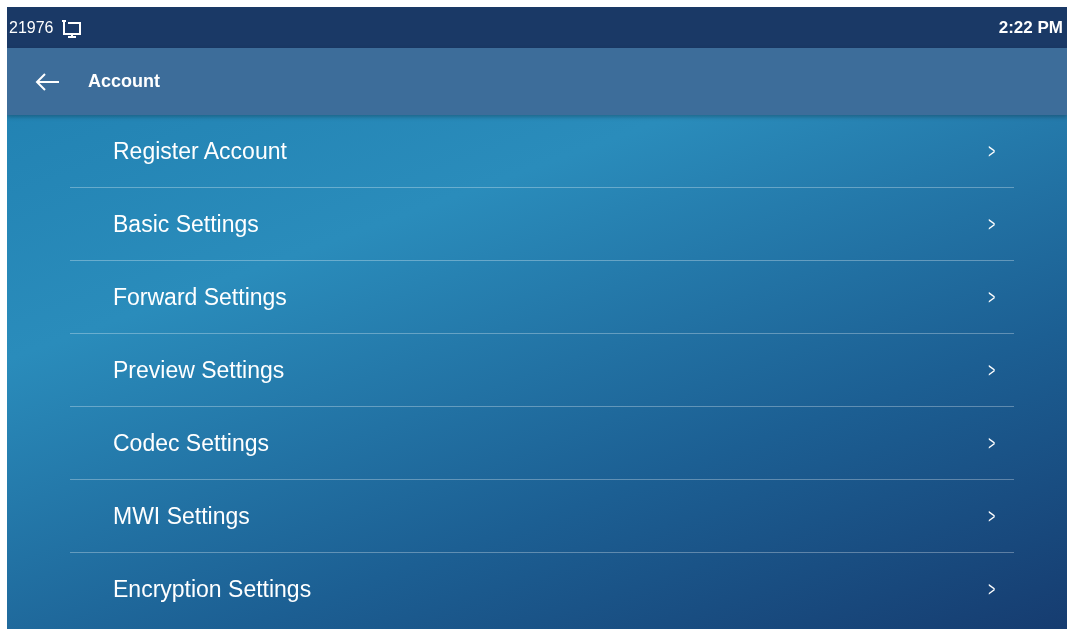 This screenshot has width=1067, height=629. What do you see at coordinates (542, 516) in the screenshot?
I see `menu-item: MWI Settings >` at bounding box center [542, 516].